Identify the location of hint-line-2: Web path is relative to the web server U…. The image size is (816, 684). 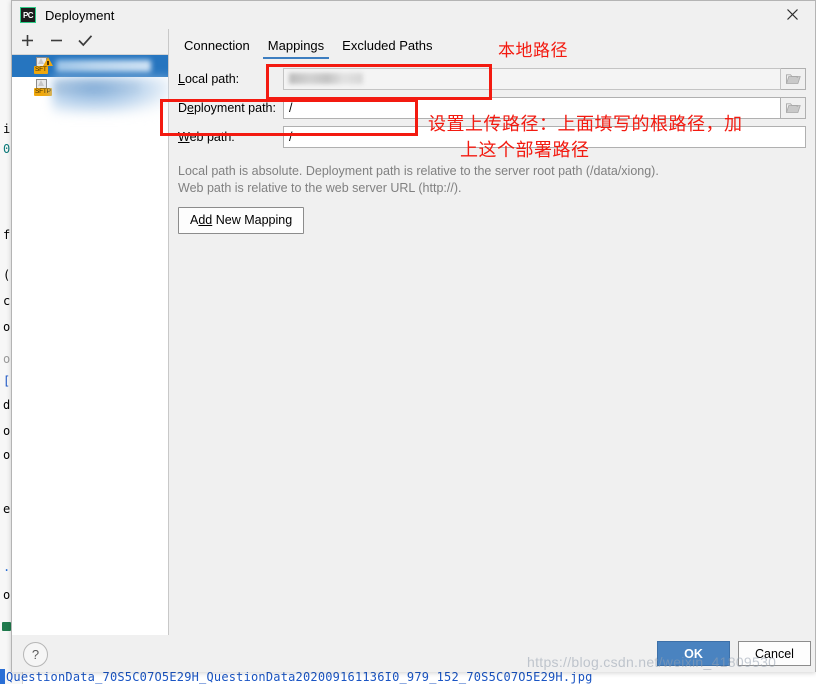
(320, 188).